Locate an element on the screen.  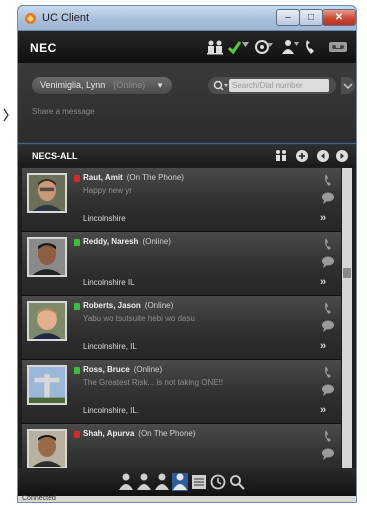
contact-message: The Greatest Risk... is not taking ONE!! is located at coordinates (153, 382).